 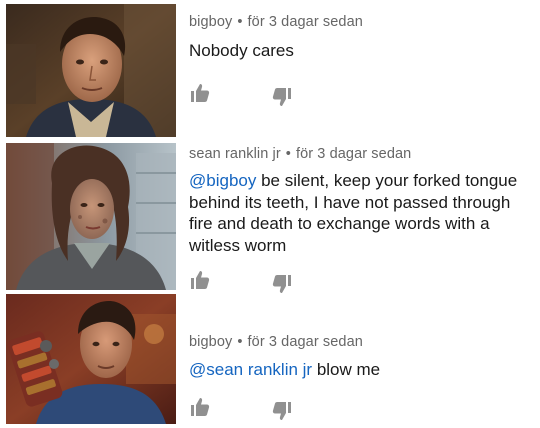 What do you see at coordinates (241, 50) in the screenshot?
I see `comment-message: Nobody cares` at bounding box center [241, 50].